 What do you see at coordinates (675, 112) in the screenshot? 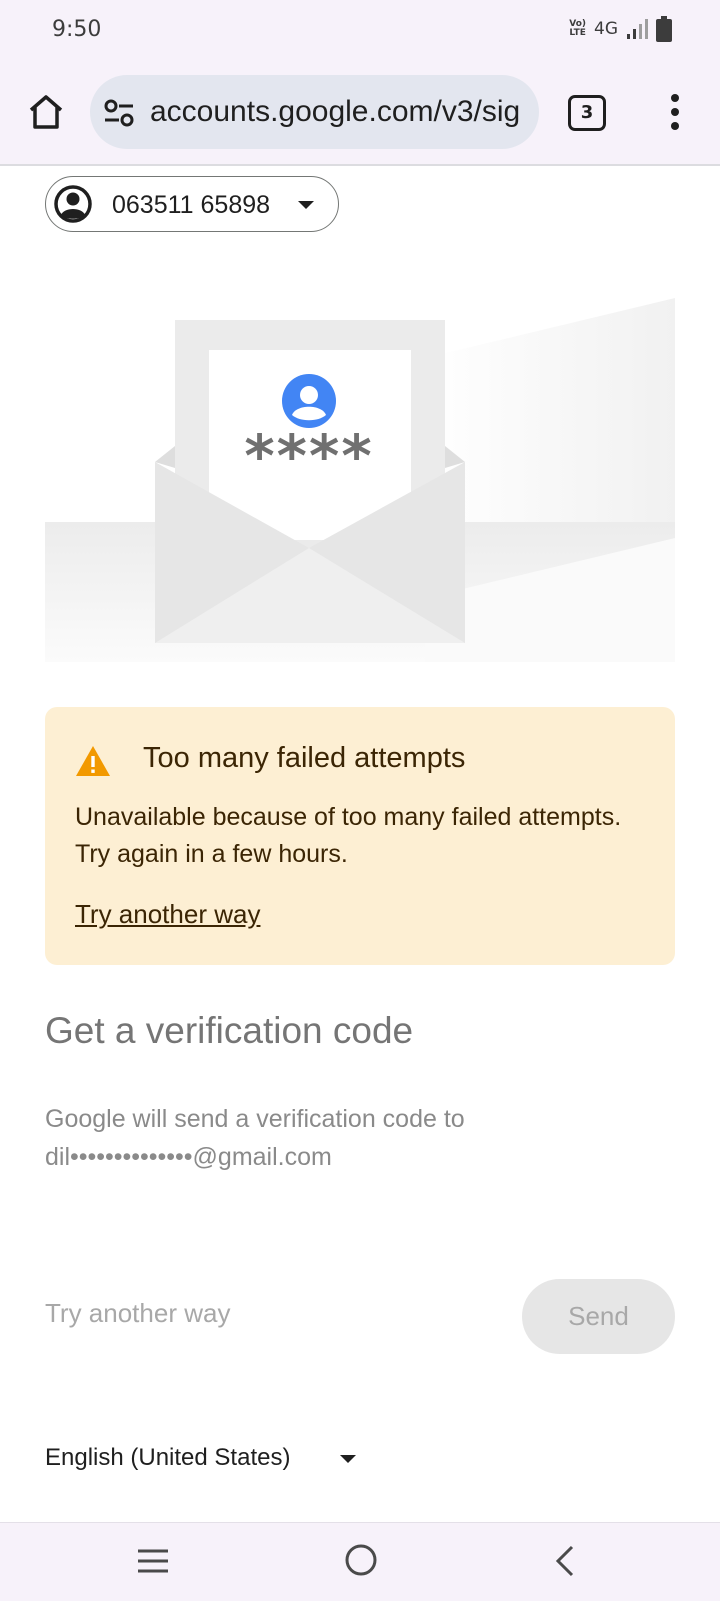
I see `more-menu-icon` at bounding box center [675, 112].